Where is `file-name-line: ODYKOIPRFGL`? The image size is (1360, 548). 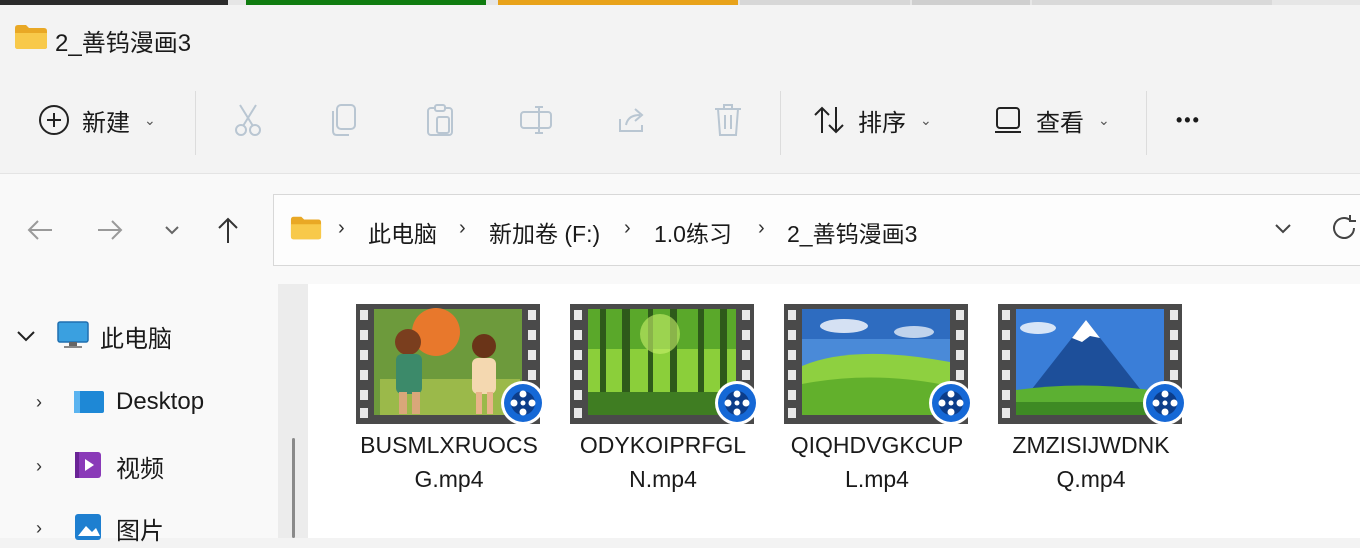
file-name-line: ODYKOIPRFGL is located at coordinates (663, 445).